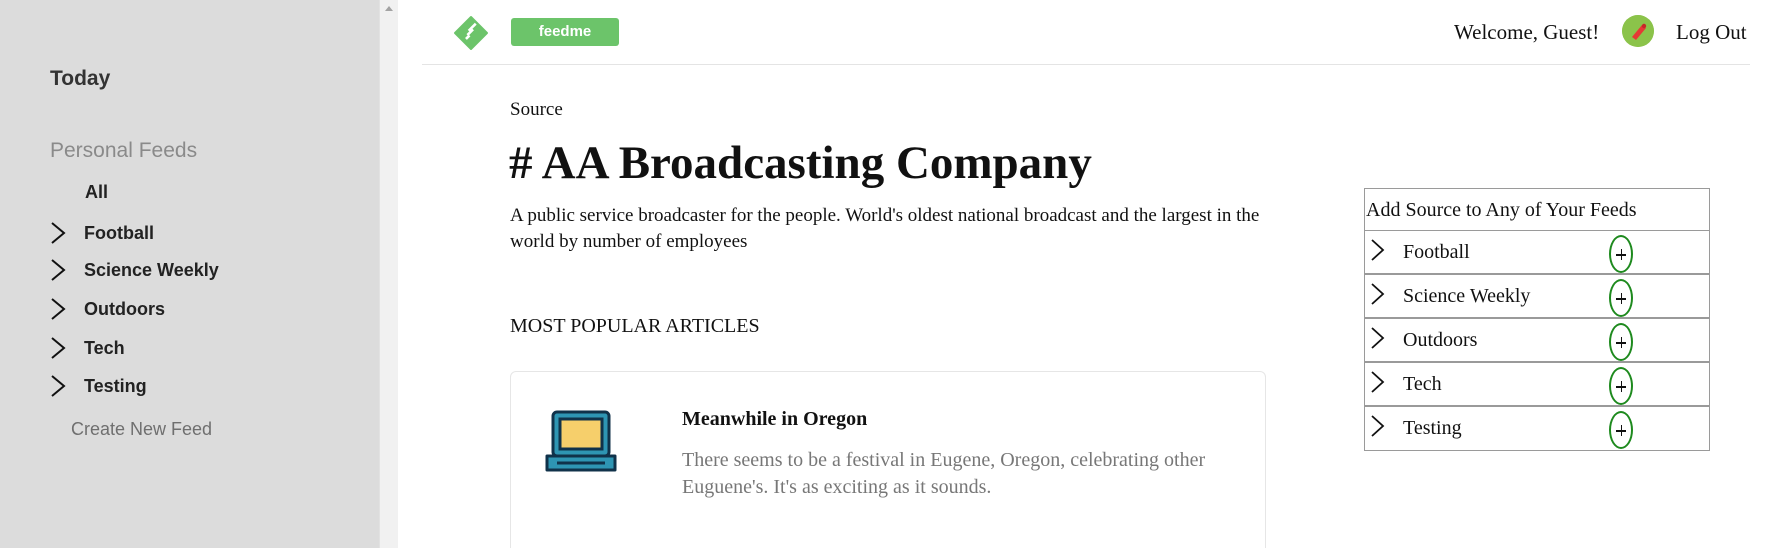 The image size is (1781, 548). I want to click on sidebar-item-all: All, so click(96, 192).